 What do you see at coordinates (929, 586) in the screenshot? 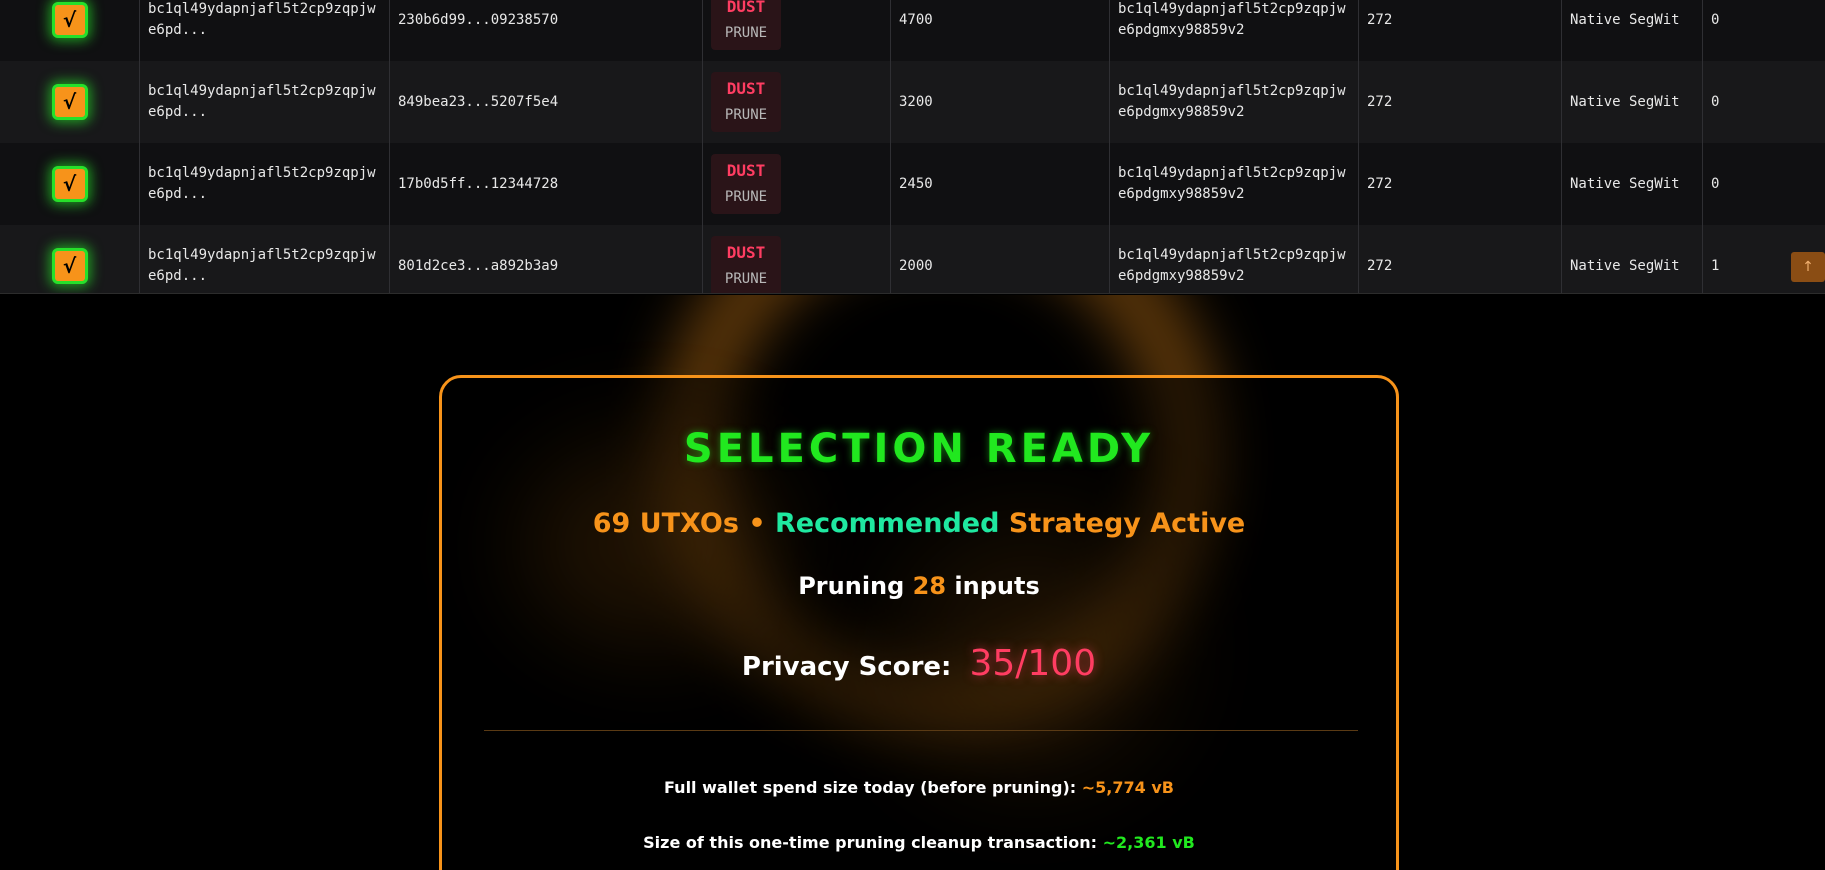
I see `prune-count: 28` at bounding box center [929, 586].